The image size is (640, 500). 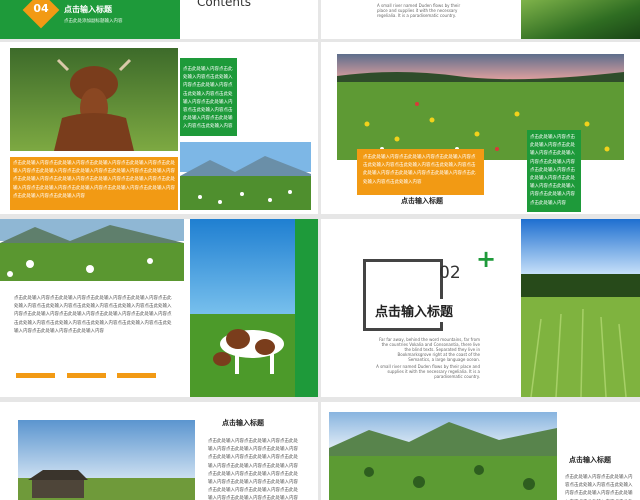 I want to click on slide-1: 04 点击输入标题 点击此处添加副标题输入内容 Contents, so click(x=159, y=19).